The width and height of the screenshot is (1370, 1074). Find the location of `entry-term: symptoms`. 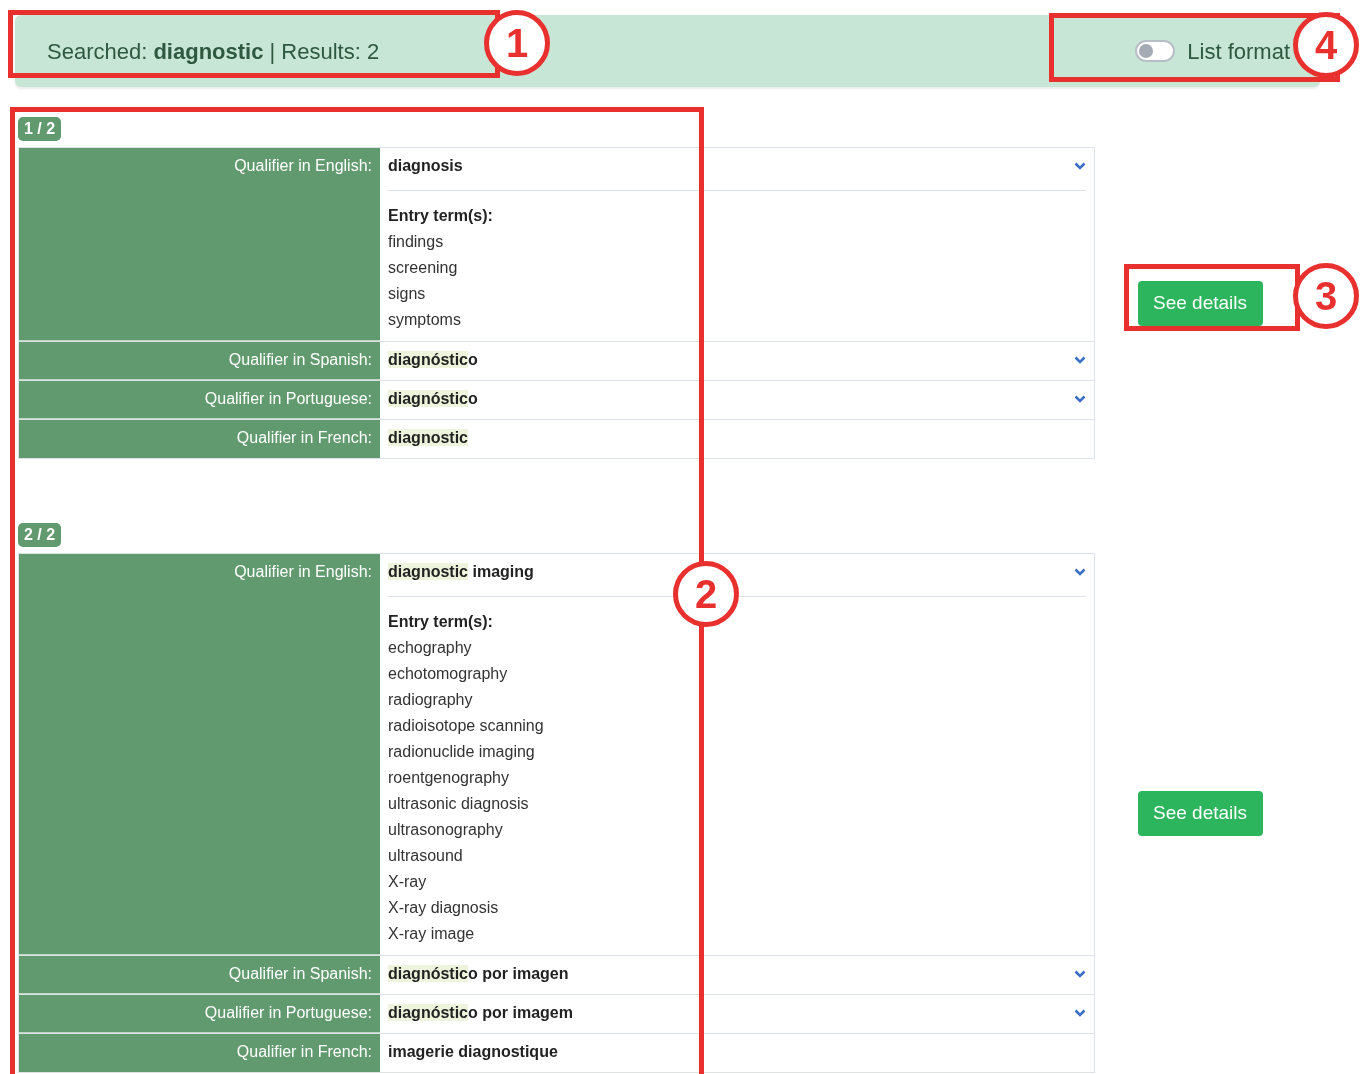

entry-term: symptoms is located at coordinates (425, 320).